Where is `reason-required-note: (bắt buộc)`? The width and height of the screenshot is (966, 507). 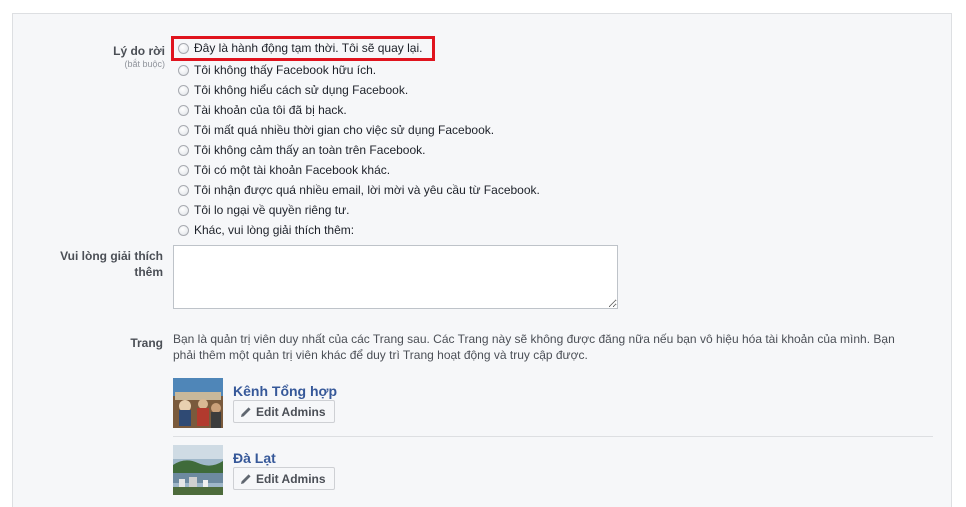 reason-required-note: (bắt buộc) is located at coordinates (144, 64).